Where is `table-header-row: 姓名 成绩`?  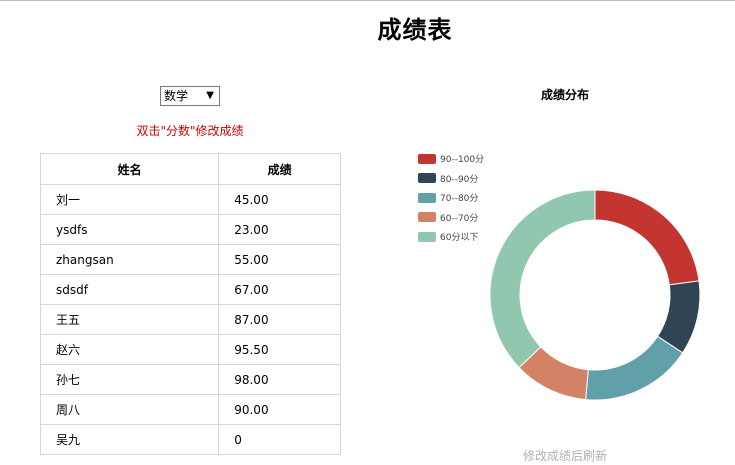
table-header-row: 姓名 成绩 is located at coordinates (190, 169).